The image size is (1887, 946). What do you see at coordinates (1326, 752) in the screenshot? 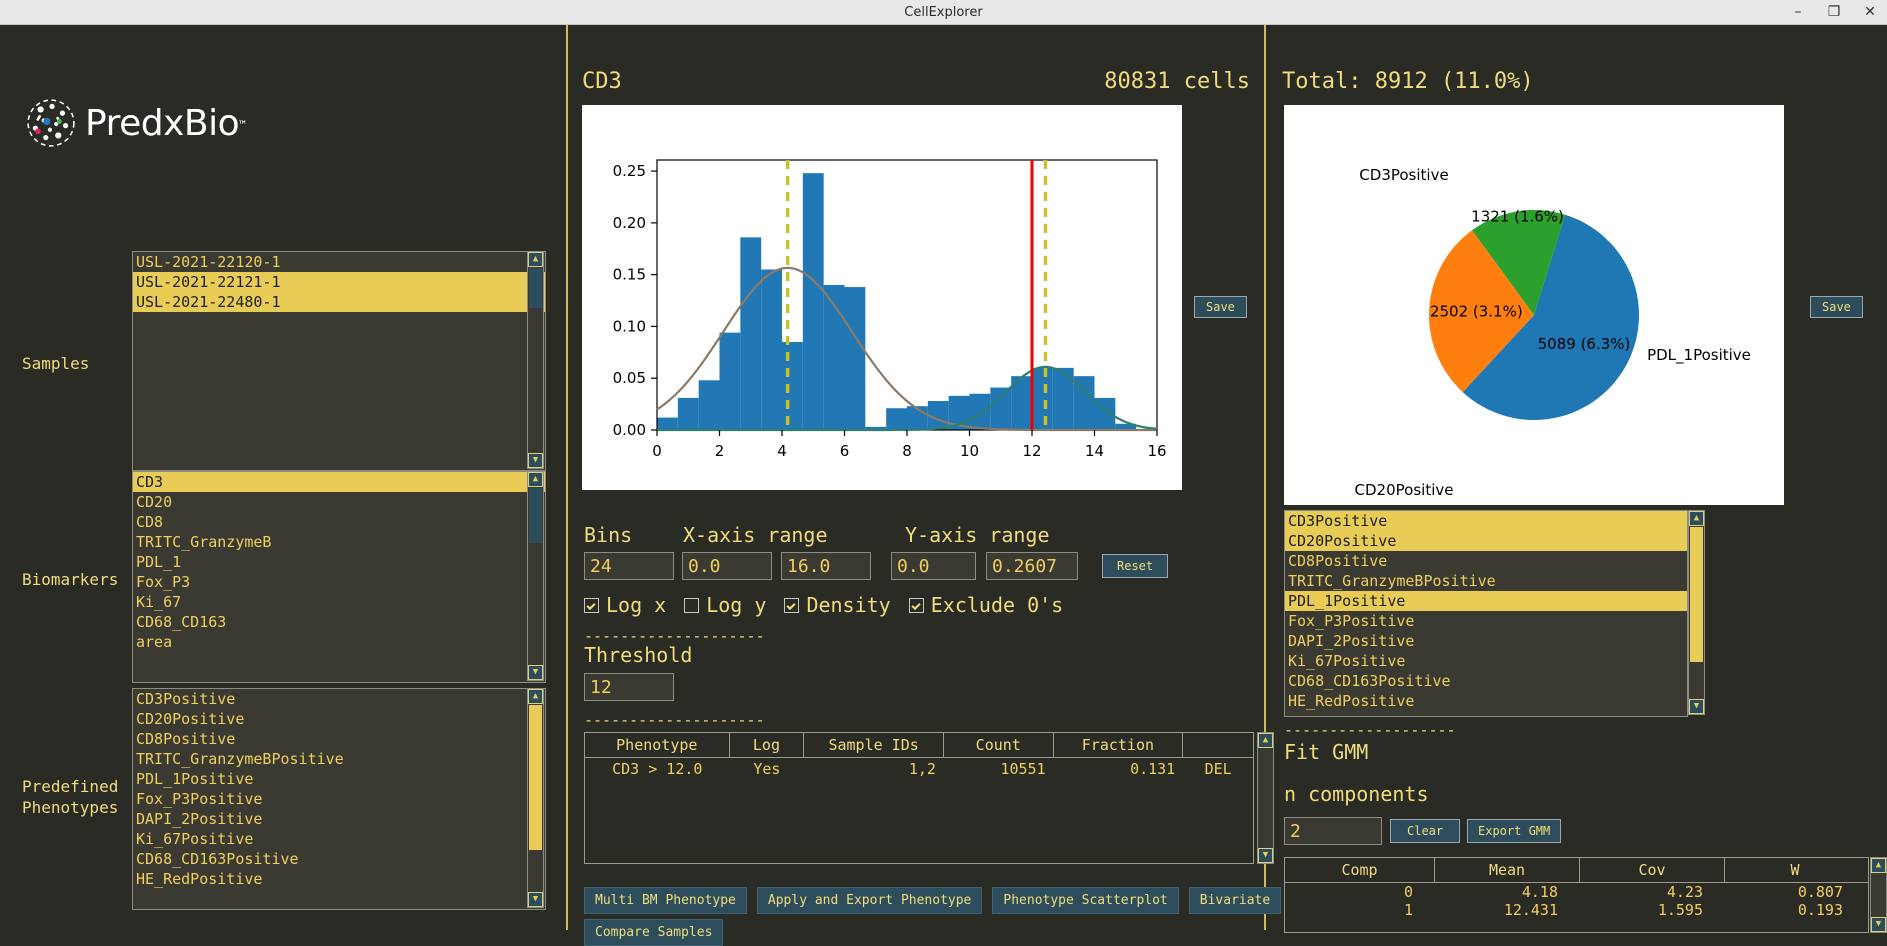
I see `fit-gmm-label: Fit GMM` at bounding box center [1326, 752].